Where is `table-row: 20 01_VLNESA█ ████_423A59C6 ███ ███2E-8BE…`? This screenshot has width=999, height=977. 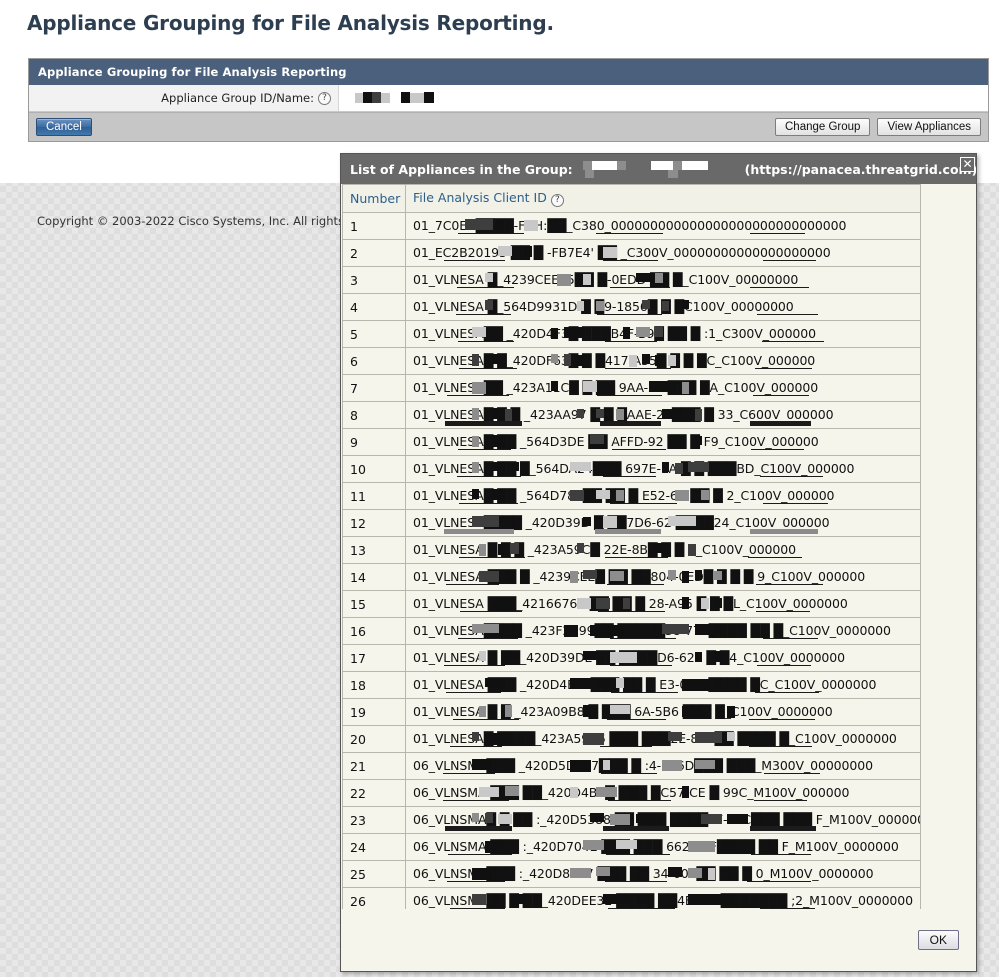
table-row: 20 01_VLNESA█ ████_423A59C6 ███ ███2E-8BE… is located at coordinates (631, 739).